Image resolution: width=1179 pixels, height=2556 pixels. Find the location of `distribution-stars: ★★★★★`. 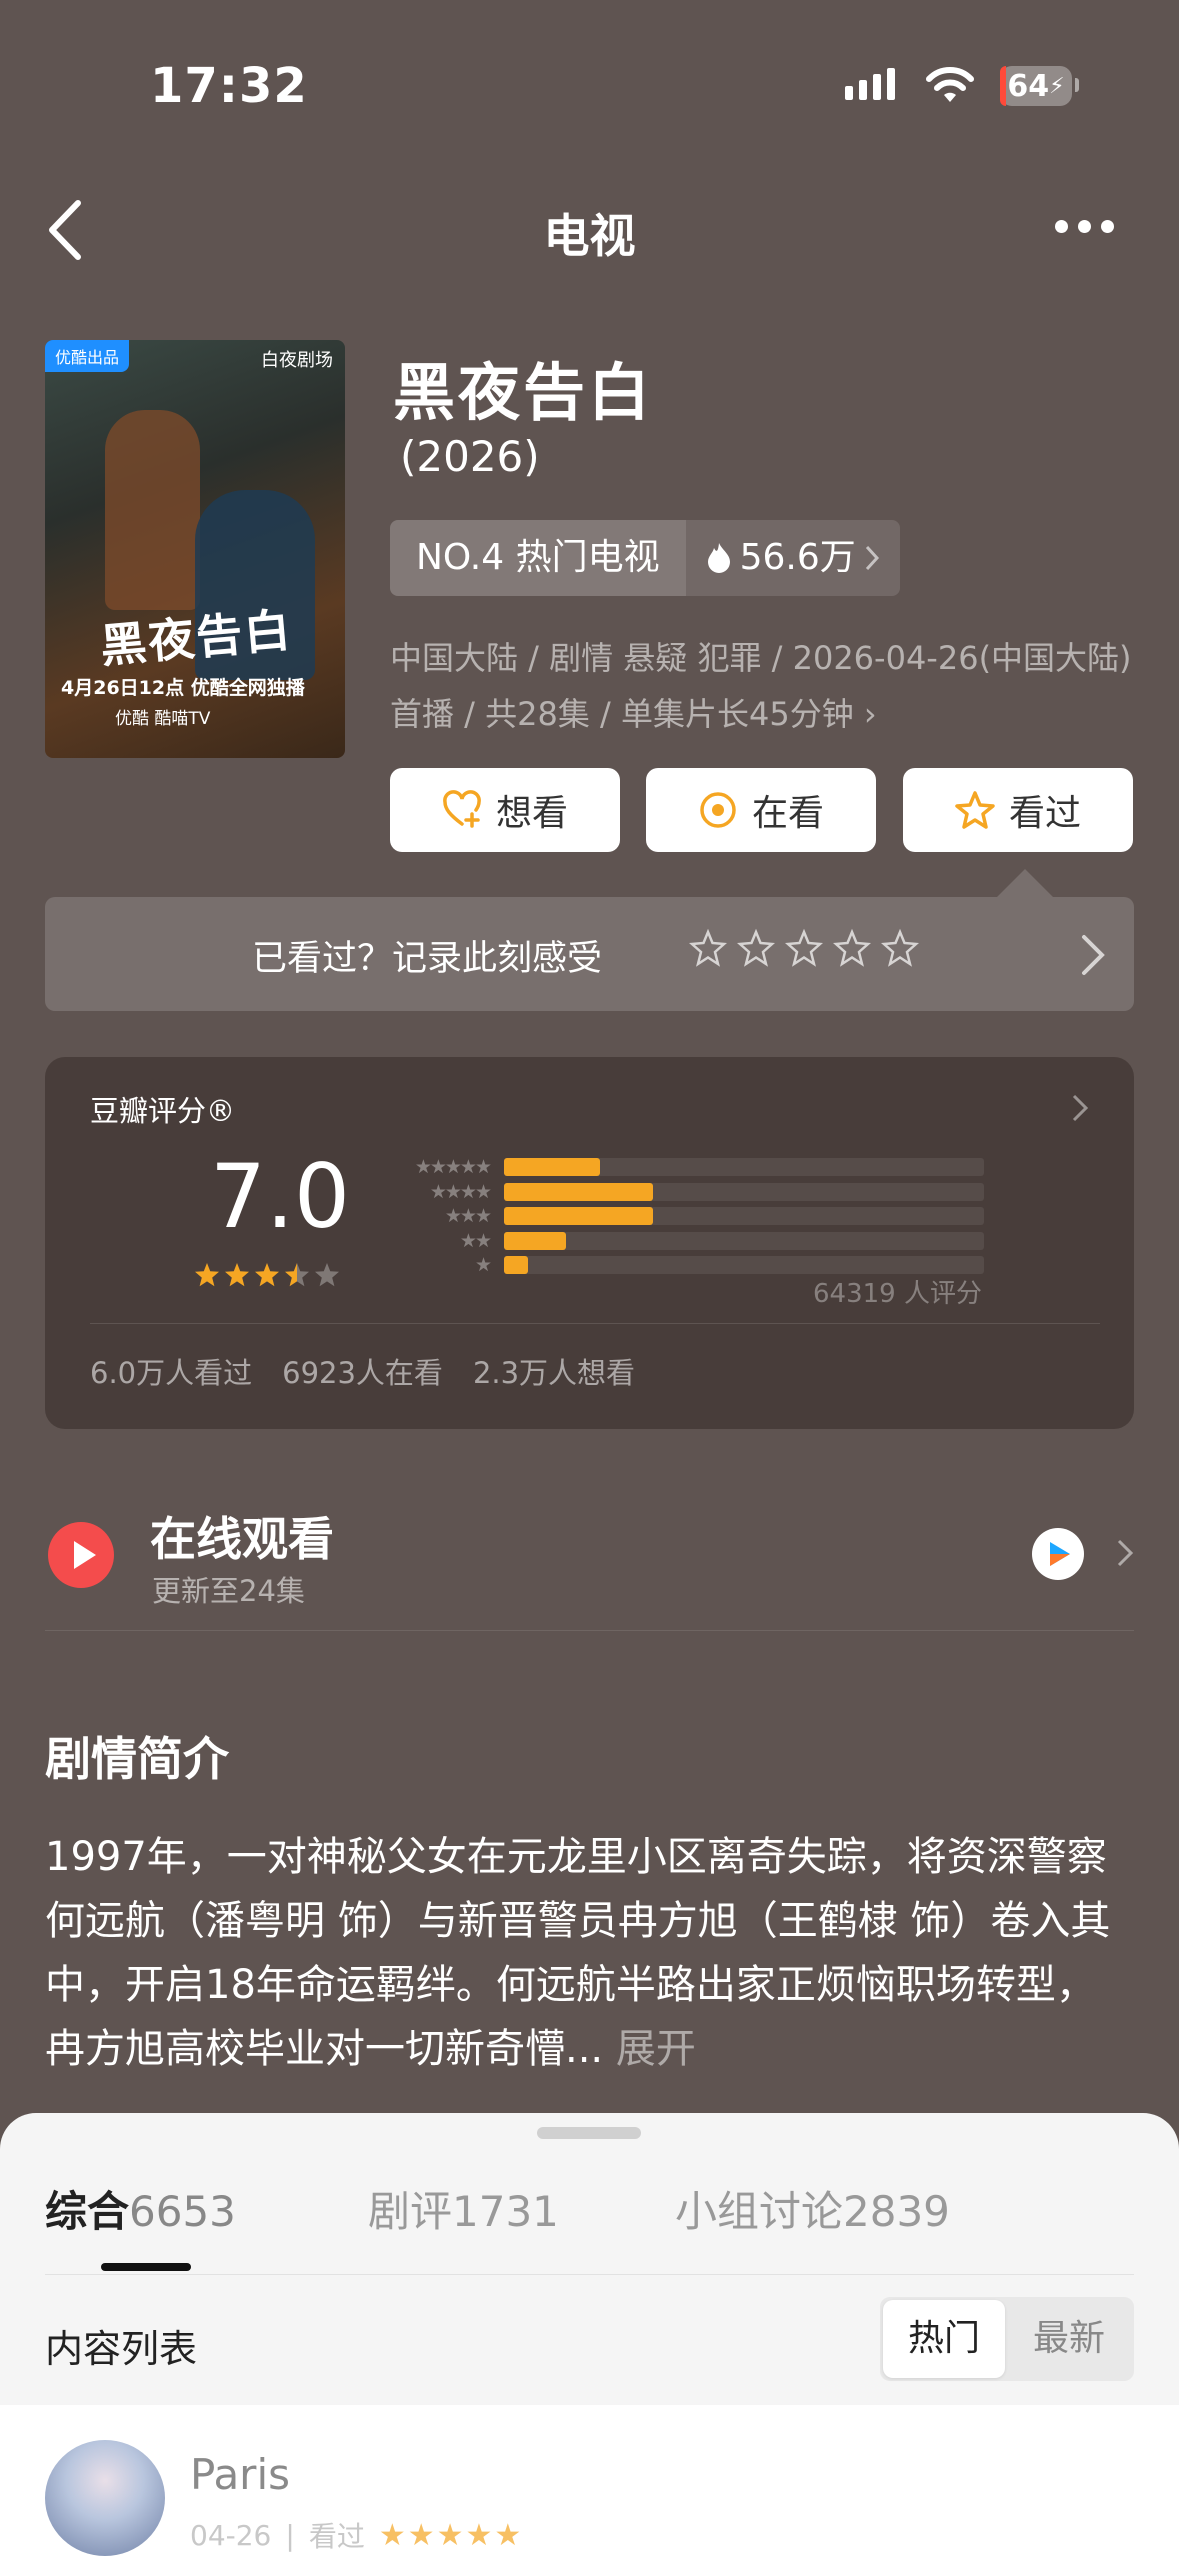

distribution-stars: ★★★★★ is located at coordinates (453, 1167).